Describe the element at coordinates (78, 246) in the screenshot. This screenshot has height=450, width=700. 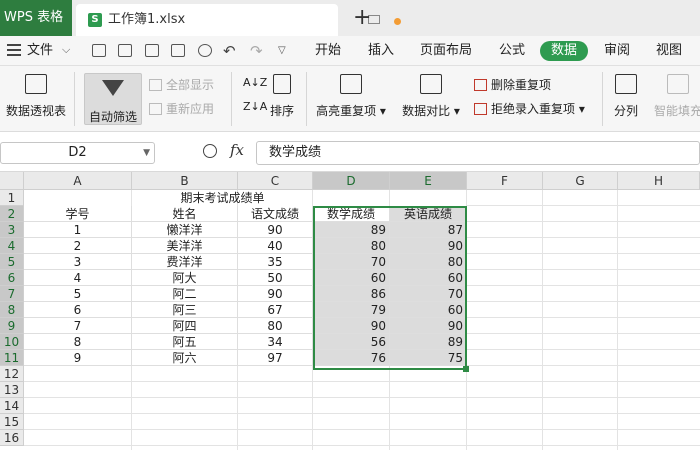
I see `table-cell: 2` at that location.